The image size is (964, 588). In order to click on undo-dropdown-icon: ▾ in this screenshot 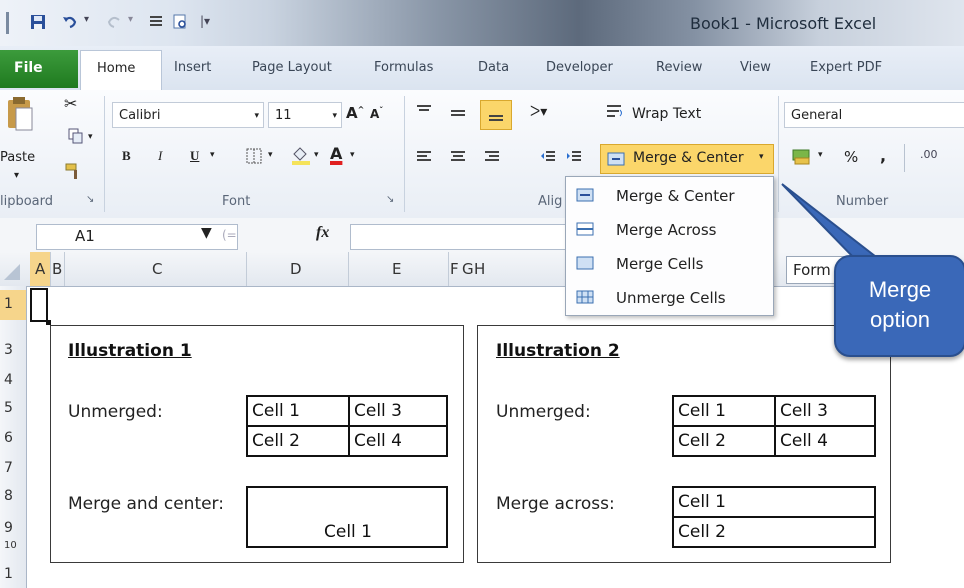, I will do `click(86, 19)`.